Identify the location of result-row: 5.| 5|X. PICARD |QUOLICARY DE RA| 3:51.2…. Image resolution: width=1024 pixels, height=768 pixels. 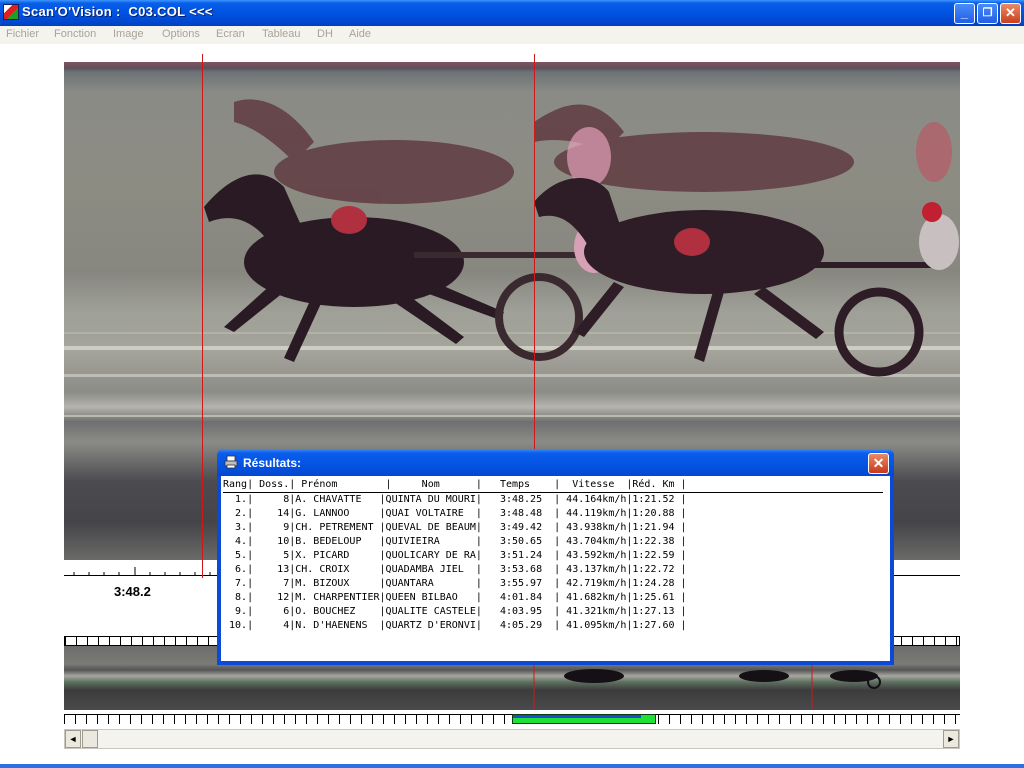
(554, 556).